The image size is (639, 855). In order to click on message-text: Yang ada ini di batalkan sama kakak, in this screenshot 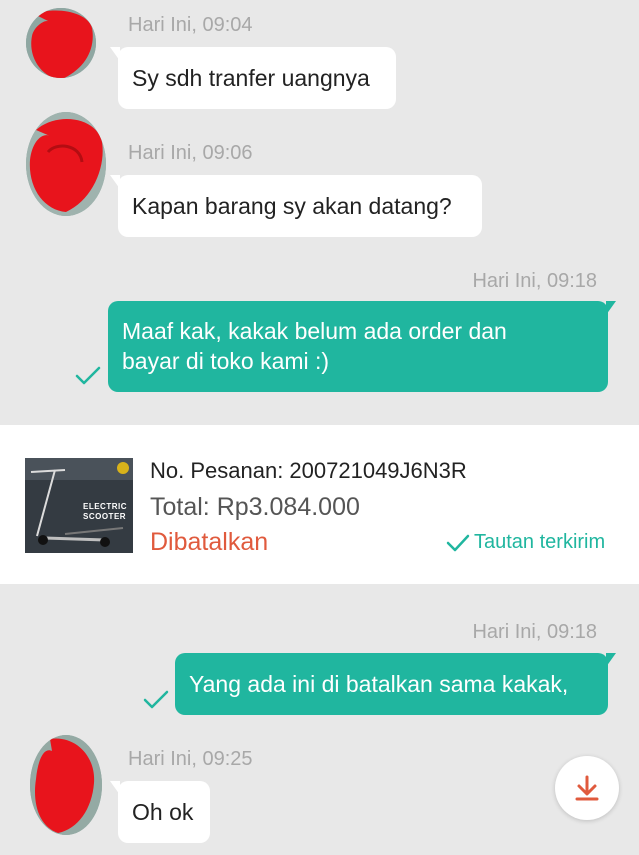, I will do `click(379, 684)`.